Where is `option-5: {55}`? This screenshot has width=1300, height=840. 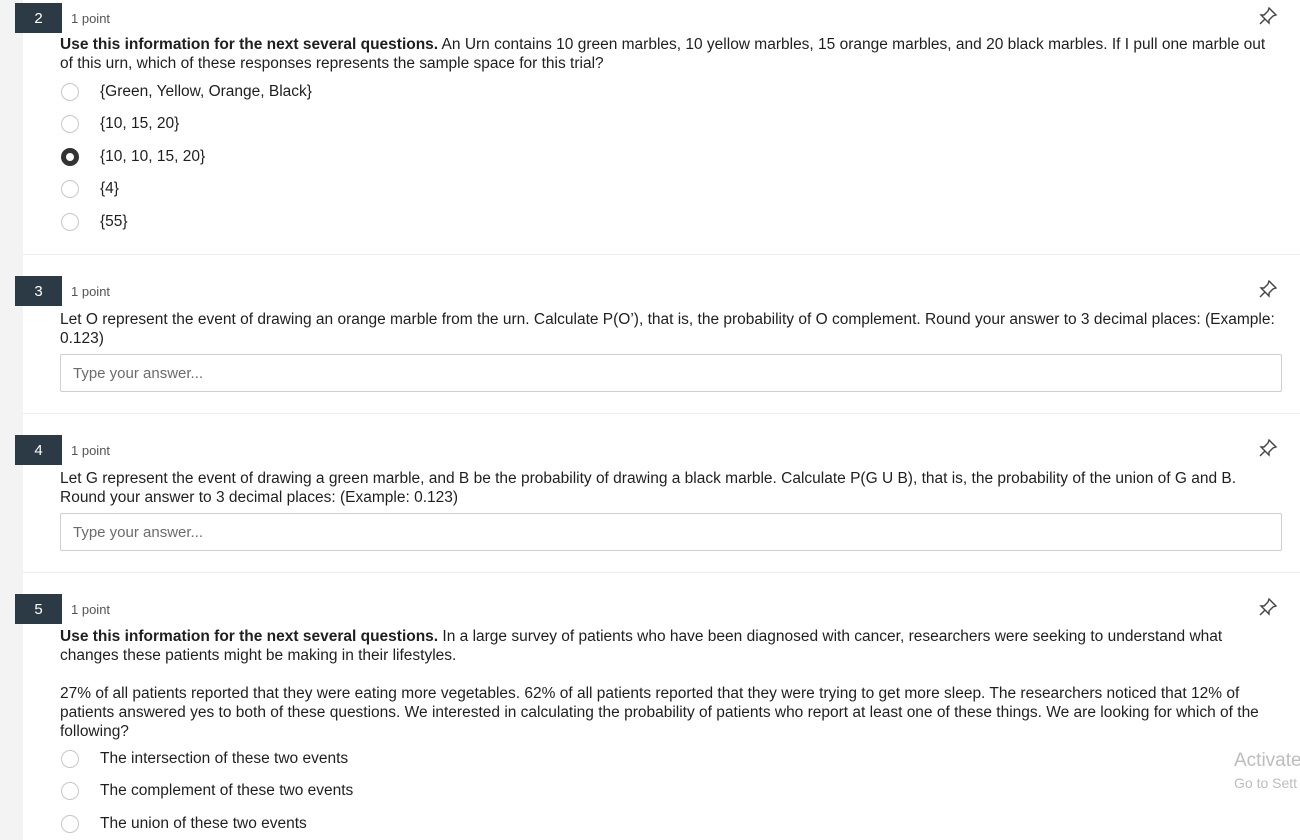 option-5: {55} is located at coordinates (94, 222).